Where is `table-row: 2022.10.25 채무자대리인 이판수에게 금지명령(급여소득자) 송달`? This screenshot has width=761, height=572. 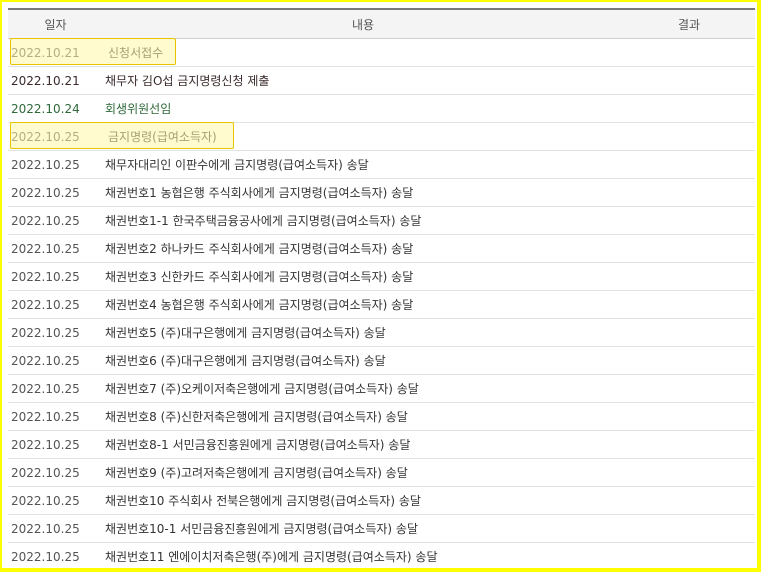
table-row: 2022.10.25 채무자대리인 이판수에게 금지명령(급여소득자) 송달 is located at coordinates (381, 164).